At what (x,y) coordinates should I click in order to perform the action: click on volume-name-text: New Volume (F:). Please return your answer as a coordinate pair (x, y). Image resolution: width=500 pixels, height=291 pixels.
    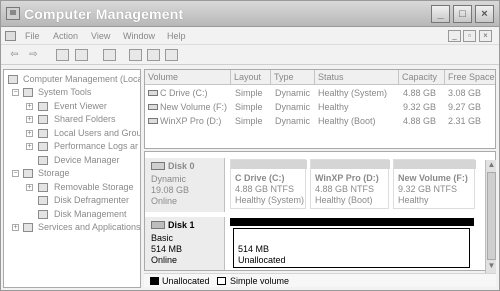
    Looking at the image, I should click on (194, 107).